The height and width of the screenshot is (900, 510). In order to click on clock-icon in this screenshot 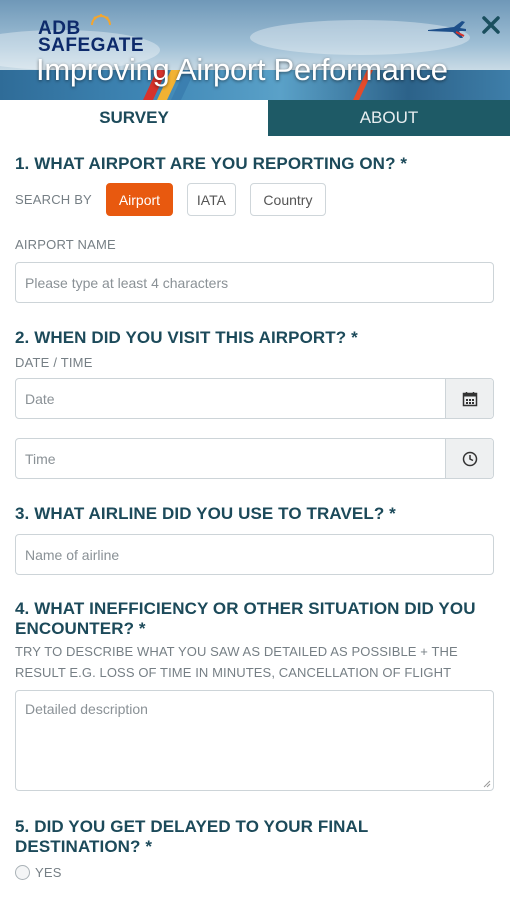, I will do `click(469, 458)`.